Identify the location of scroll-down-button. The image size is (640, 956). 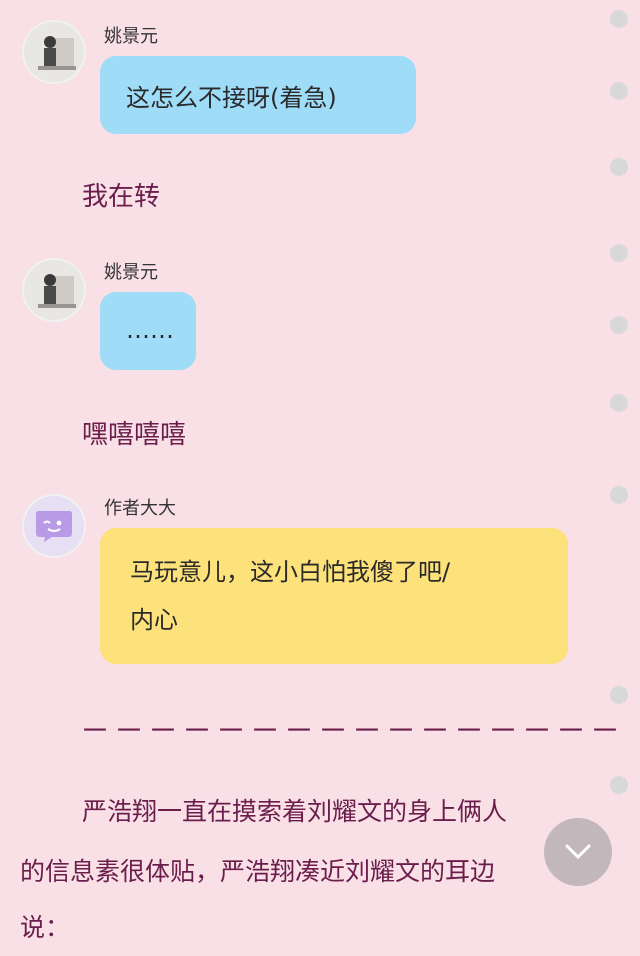
(578, 852).